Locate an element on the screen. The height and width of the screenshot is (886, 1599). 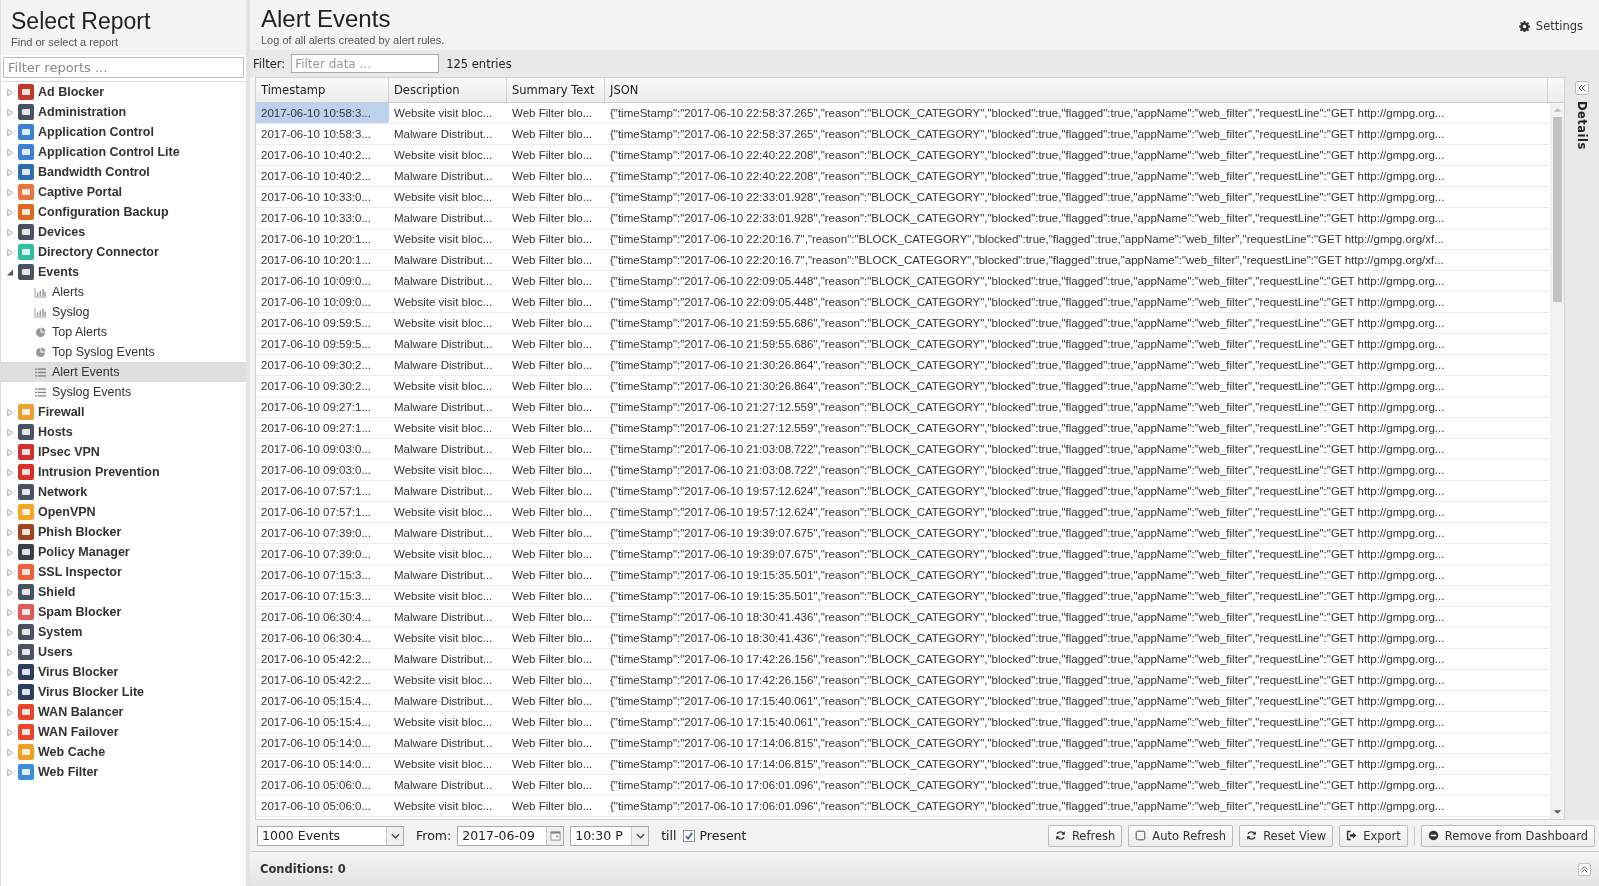
tree-item: Devices is located at coordinates (123, 232).